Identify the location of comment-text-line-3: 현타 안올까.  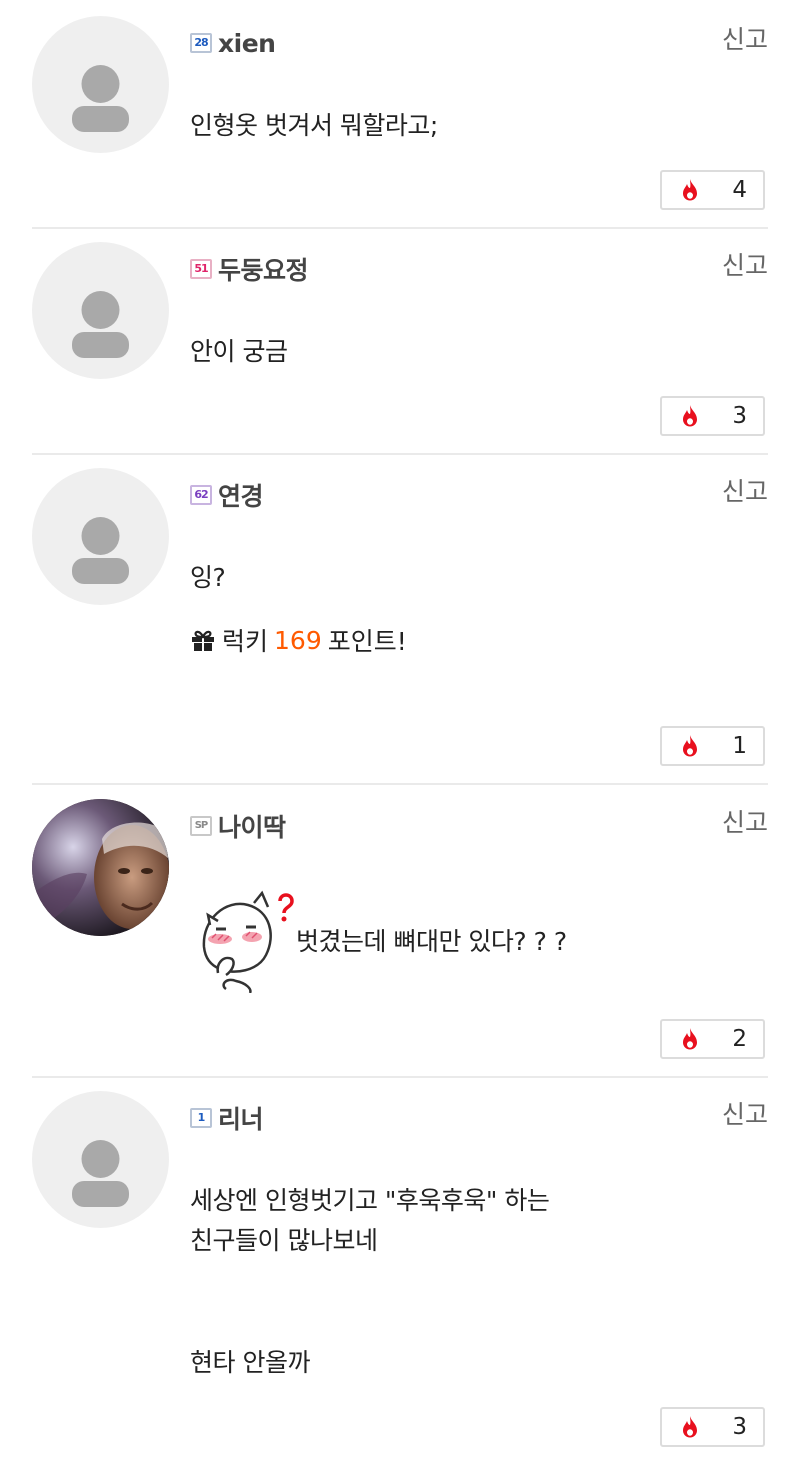
(250, 1362).